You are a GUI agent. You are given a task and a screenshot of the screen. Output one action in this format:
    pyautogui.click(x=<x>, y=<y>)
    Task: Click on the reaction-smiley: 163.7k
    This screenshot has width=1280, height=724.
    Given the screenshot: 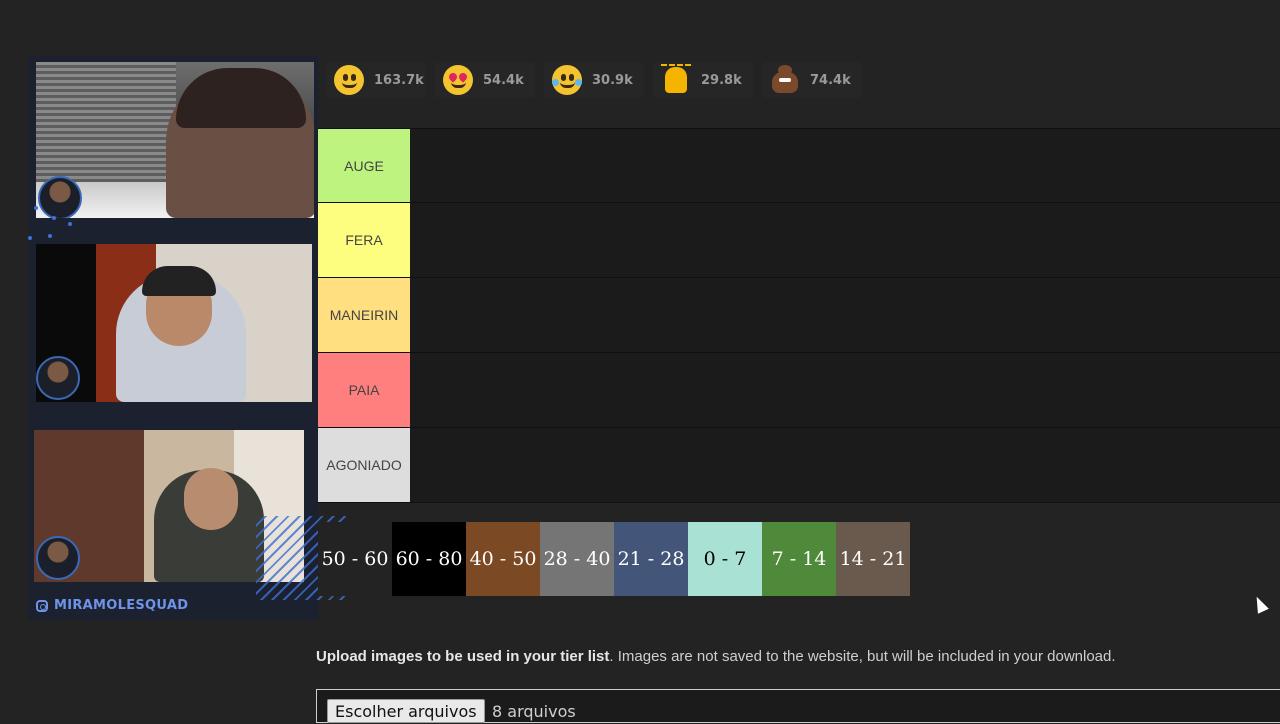 What is the action you would take?
    pyautogui.click(x=376, y=80)
    